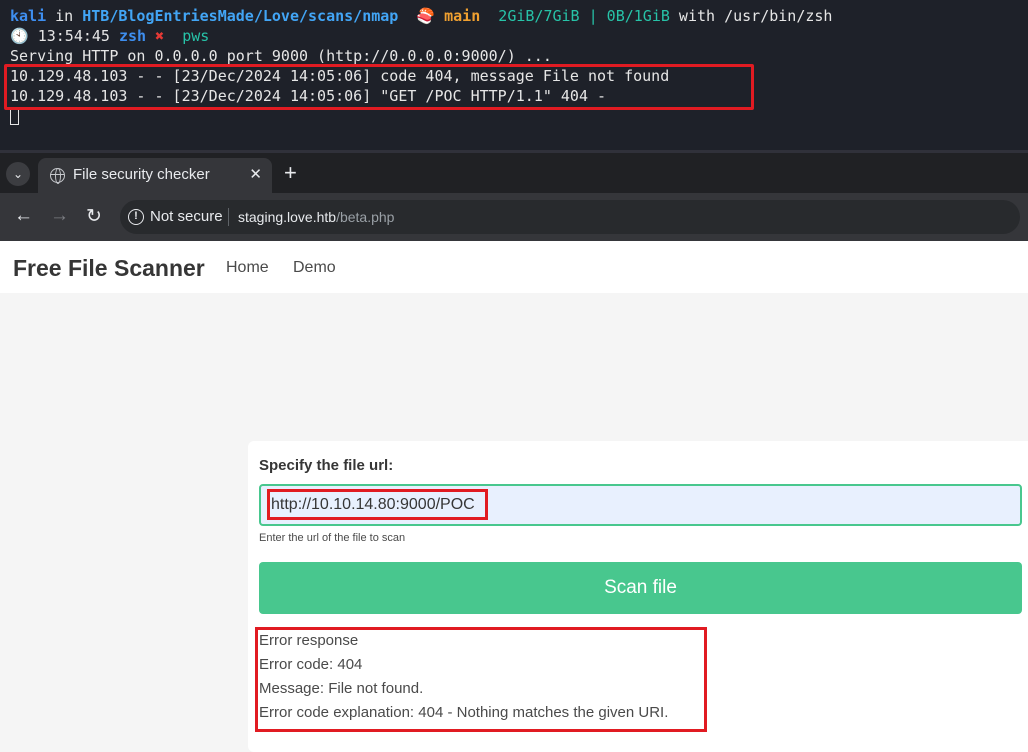 The height and width of the screenshot is (752, 1028). What do you see at coordinates (458, 16) in the screenshot?
I see `prompt-branch: main` at bounding box center [458, 16].